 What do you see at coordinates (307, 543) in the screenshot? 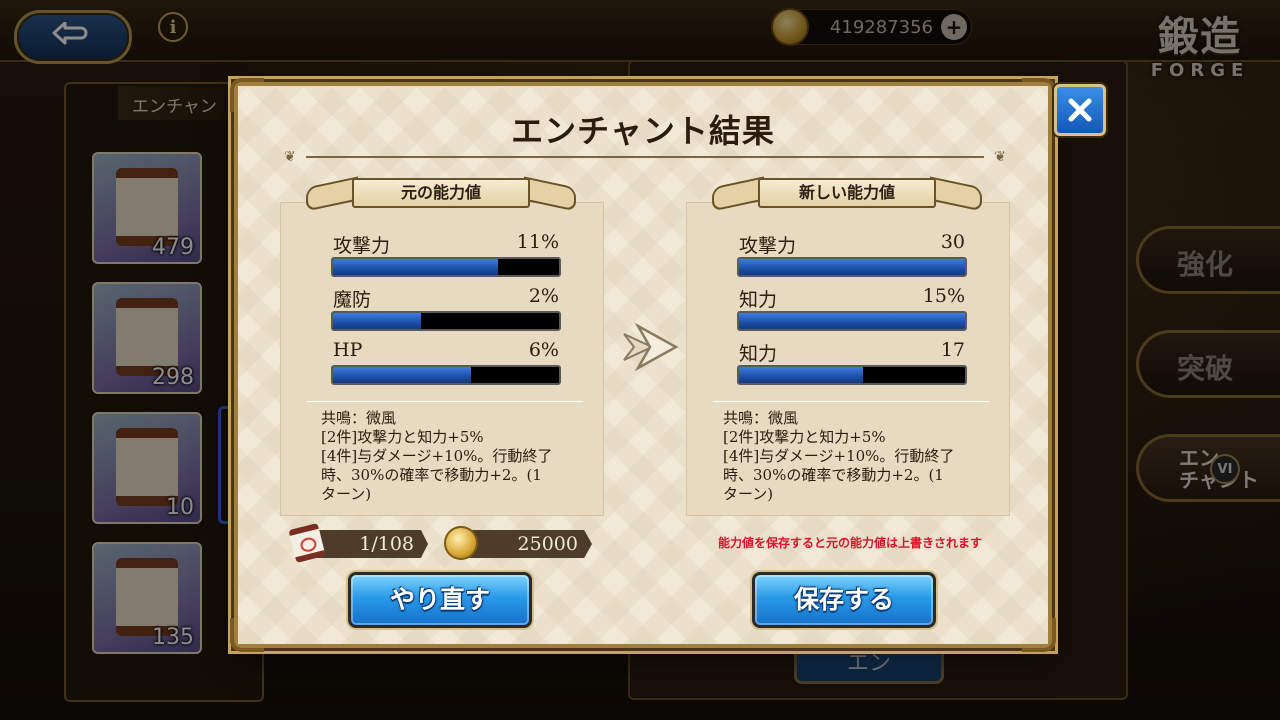
I see `enchant-scroll-icon` at bounding box center [307, 543].